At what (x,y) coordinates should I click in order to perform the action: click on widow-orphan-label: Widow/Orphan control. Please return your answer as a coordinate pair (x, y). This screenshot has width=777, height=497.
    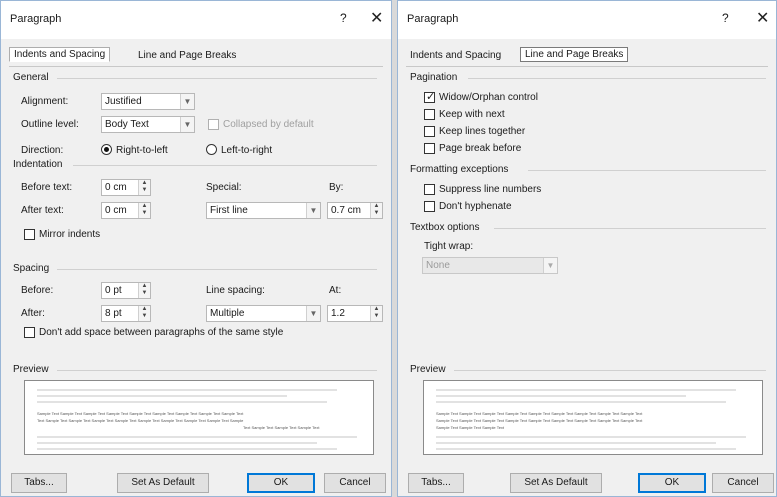
    Looking at the image, I should click on (488, 97).